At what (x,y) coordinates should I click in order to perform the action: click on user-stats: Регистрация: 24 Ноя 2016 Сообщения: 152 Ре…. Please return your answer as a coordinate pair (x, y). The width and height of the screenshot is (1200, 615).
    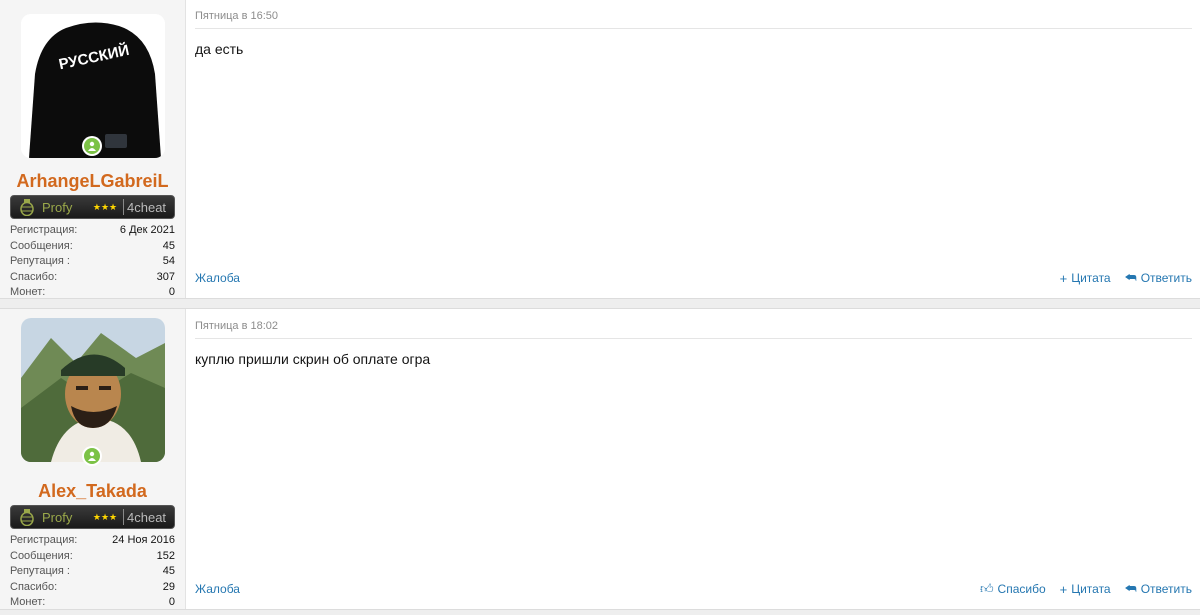
    Looking at the image, I should click on (92, 572).